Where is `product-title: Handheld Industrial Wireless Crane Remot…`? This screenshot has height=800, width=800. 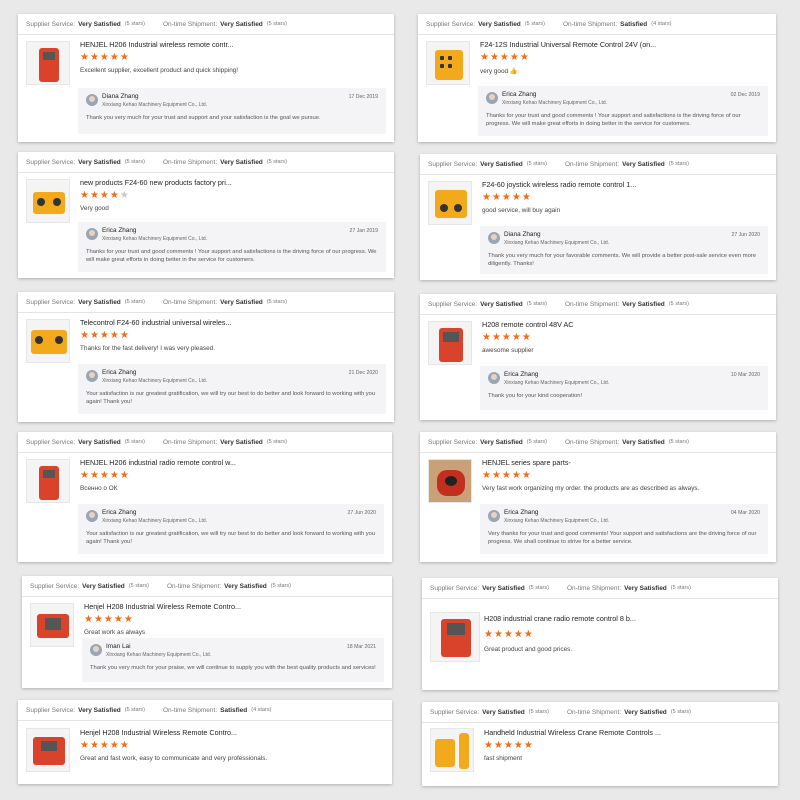
product-title: Handheld Industrial Wireless Crane Remot… is located at coordinates (572, 732).